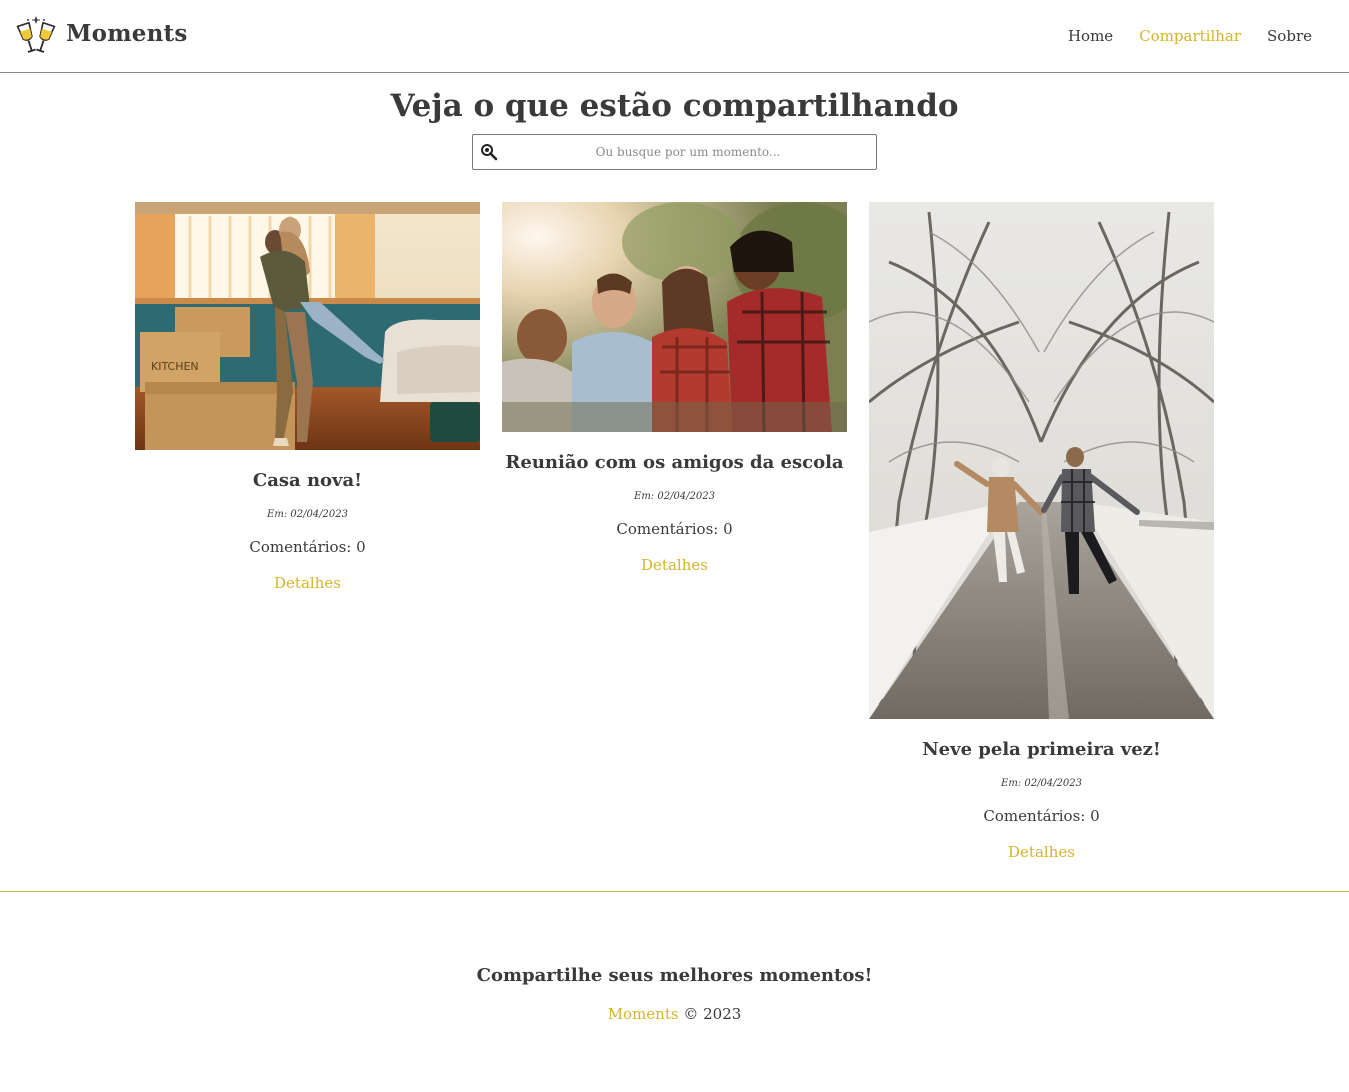  Describe the element at coordinates (1090, 36) in the screenshot. I see `nav-home: Home` at that location.